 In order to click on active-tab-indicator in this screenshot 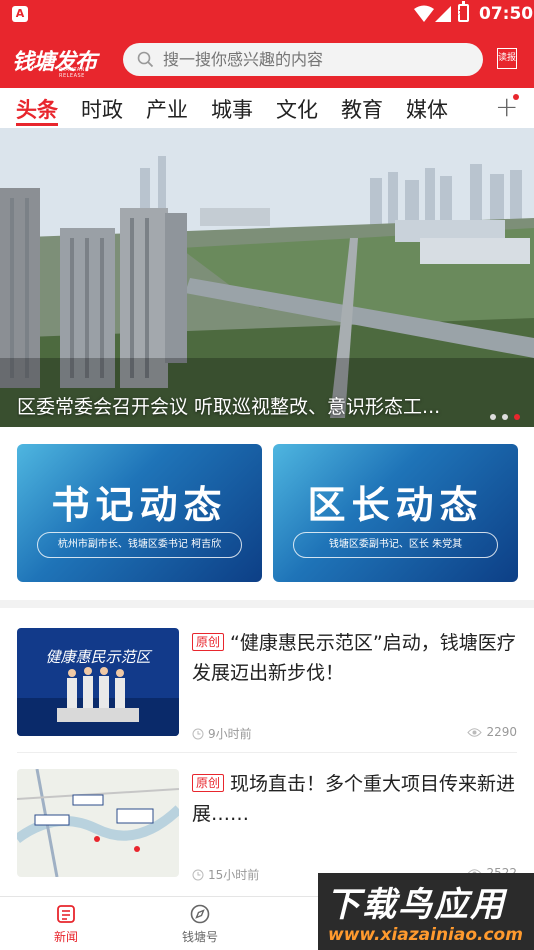, I will do `click(37, 124)`.